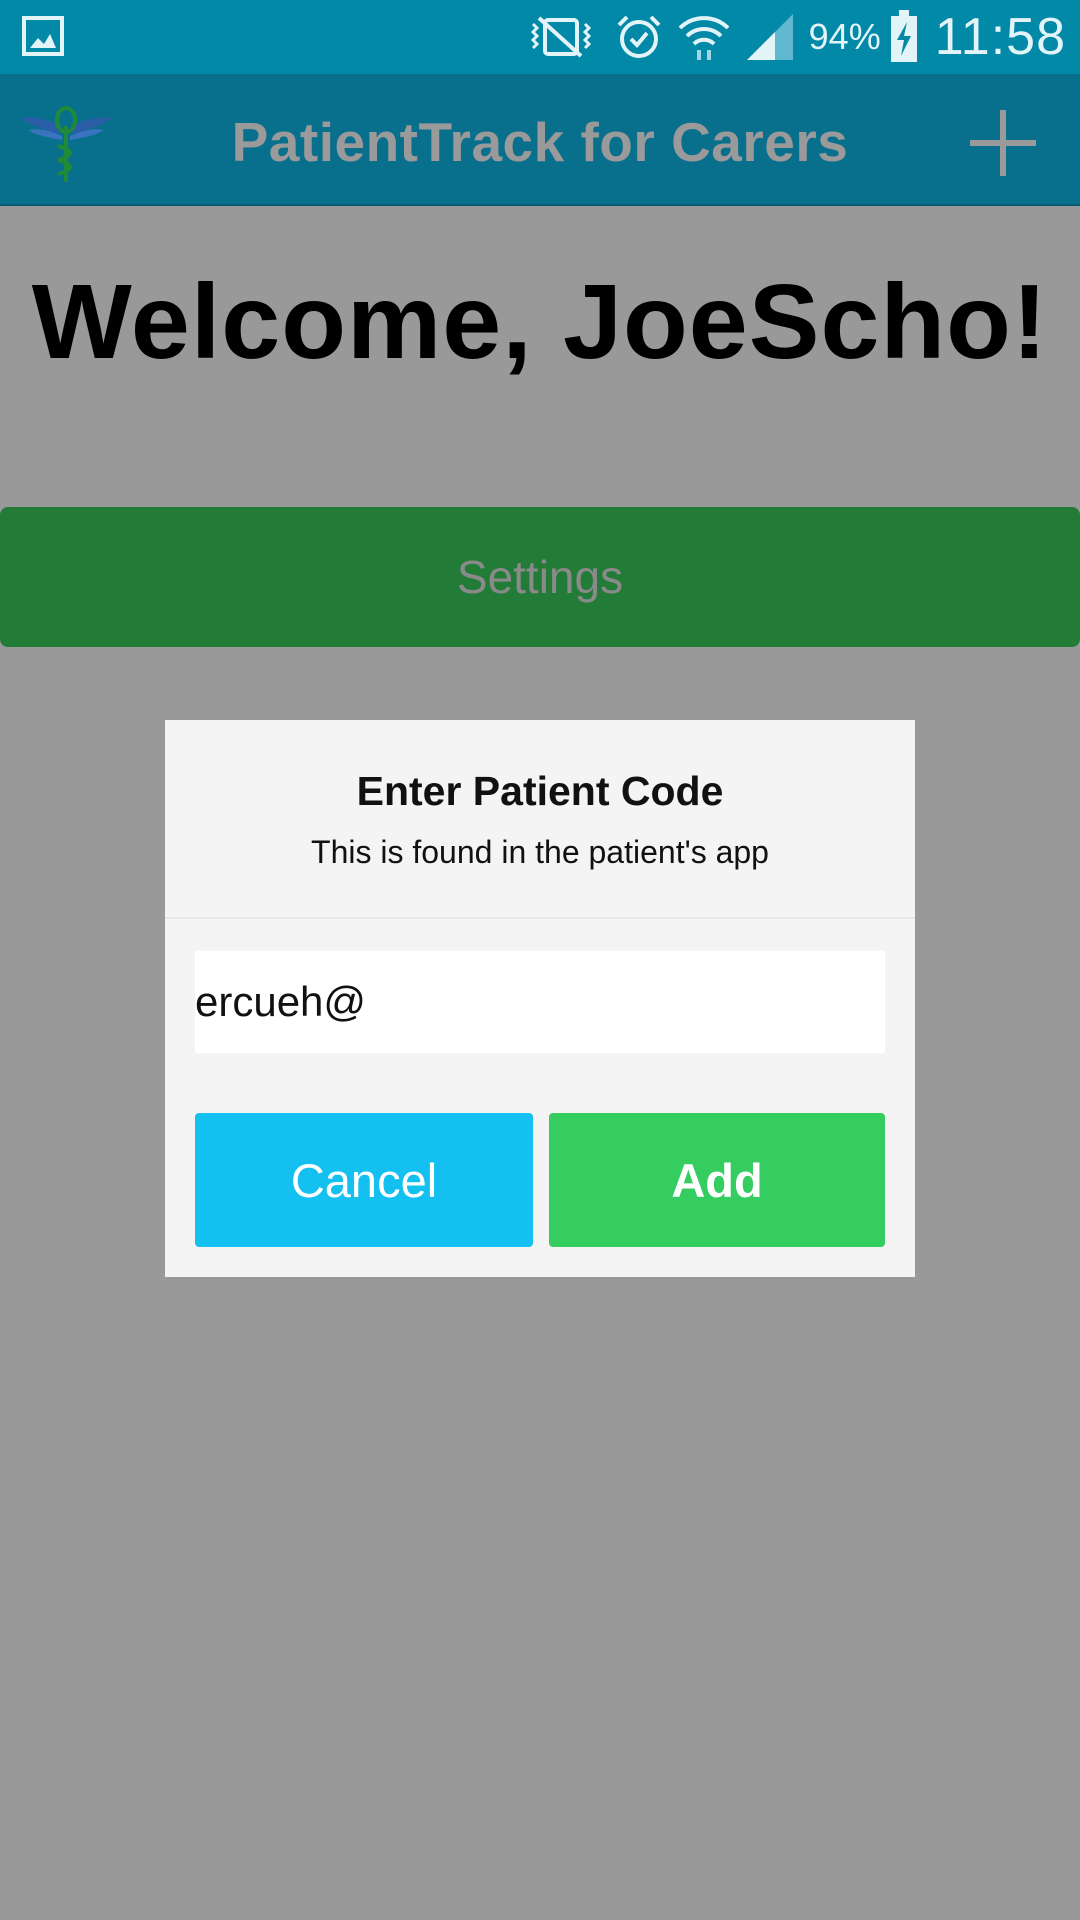 The width and height of the screenshot is (1080, 1920). Describe the element at coordinates (797, 37) in the screenshot. I see `status-icons: 94% 11:58` at that location.